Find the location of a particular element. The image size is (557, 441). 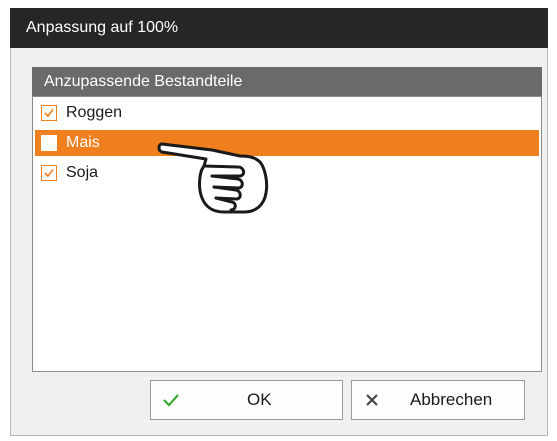

checkbox-soja is located at coordinates (49, 173).